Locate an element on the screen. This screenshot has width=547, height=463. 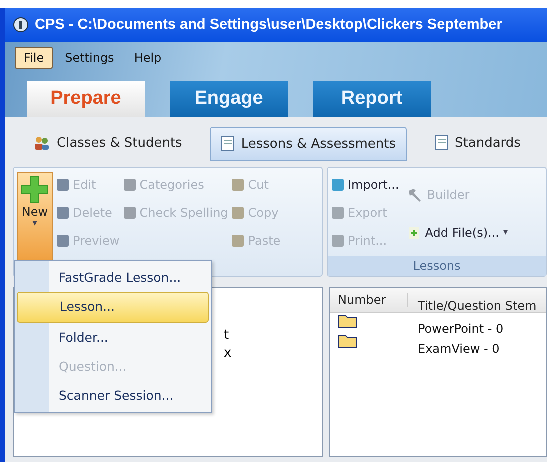
app-icon is located at coordinates (21, 25).